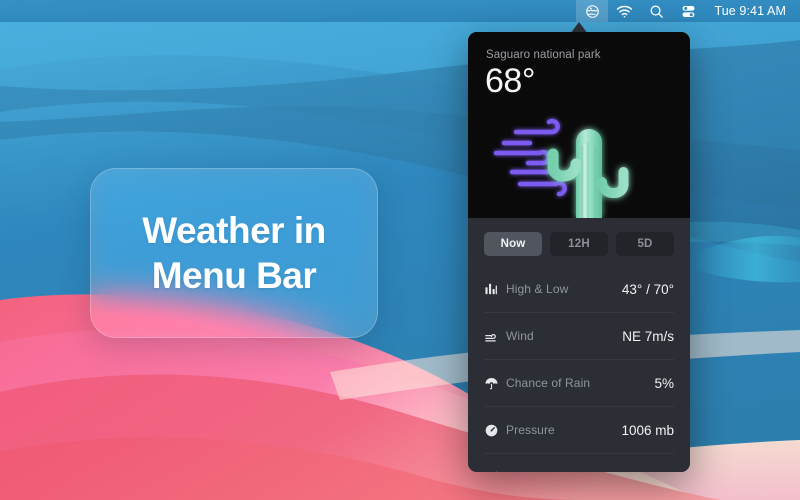  Describe the element at coordinates (510, 81) in the screenshot. I see `current-temperature: 68°` at that location.